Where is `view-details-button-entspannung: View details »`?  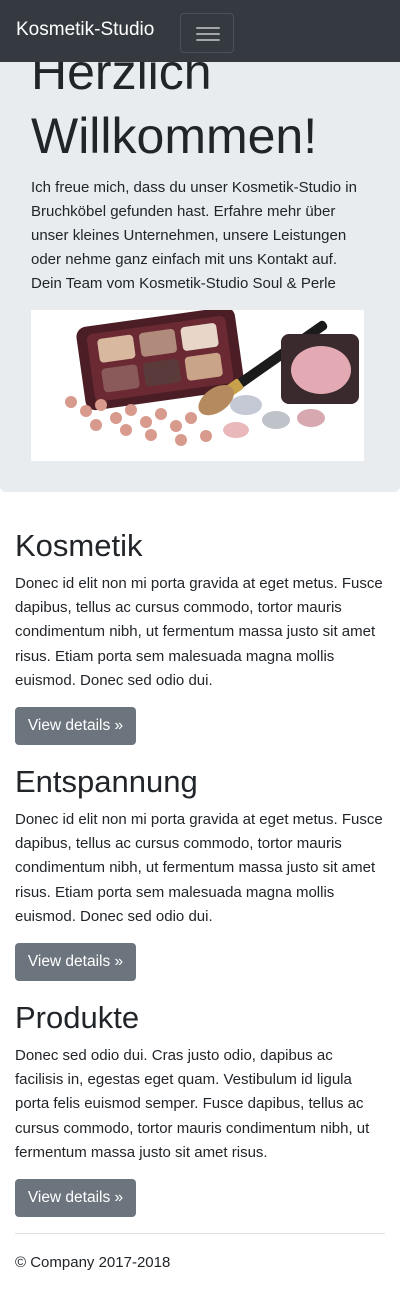
view-details-button-entspannung: View details » is located at coordinates (75, 962).